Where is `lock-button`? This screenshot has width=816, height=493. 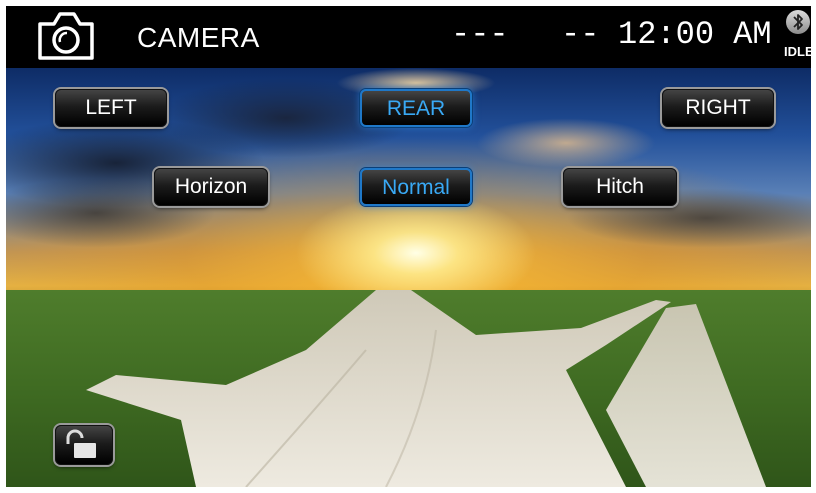
lock-button is located at coordinates (84, 445).